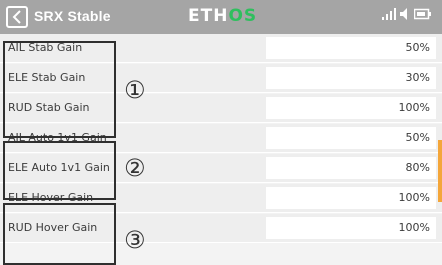 The image size is (442, 265). Describe the element at coordinates (135, 168) in the screenshot. I see `group-marker-2: ②` at that location.